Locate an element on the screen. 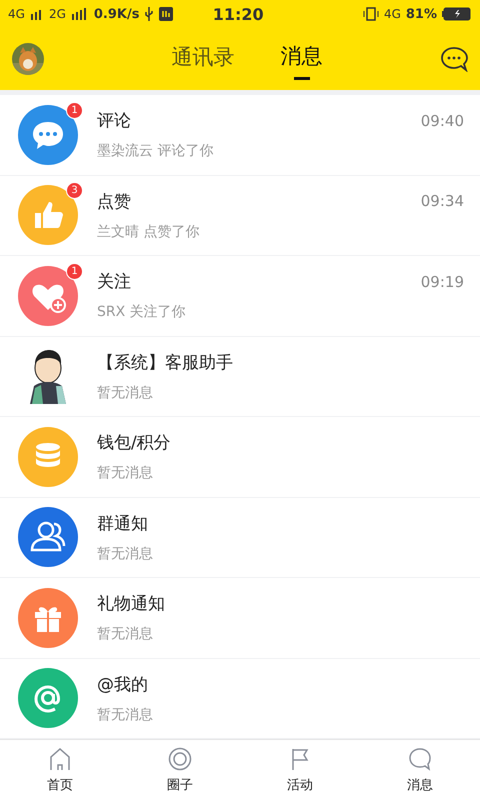  home-icon is located at coordinates (60, 758).